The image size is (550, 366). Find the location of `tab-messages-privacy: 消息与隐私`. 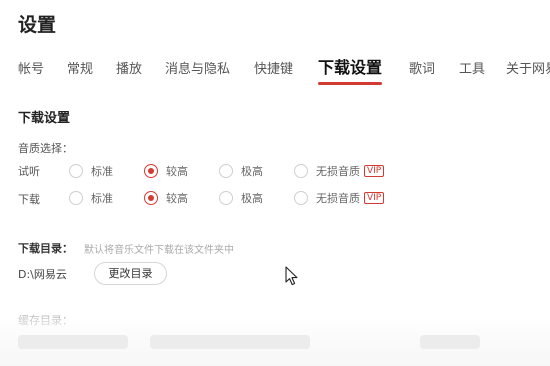

tab-messages-privacy: 消息与隐私 is located at coordinates (197, 67).